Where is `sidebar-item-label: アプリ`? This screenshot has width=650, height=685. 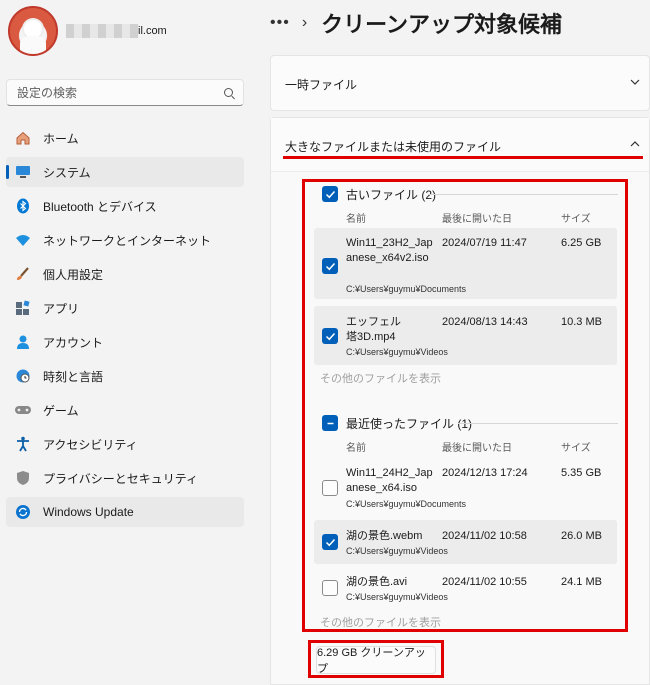
sidebar-item-label: アプリ is located at coordinates (61, 308).